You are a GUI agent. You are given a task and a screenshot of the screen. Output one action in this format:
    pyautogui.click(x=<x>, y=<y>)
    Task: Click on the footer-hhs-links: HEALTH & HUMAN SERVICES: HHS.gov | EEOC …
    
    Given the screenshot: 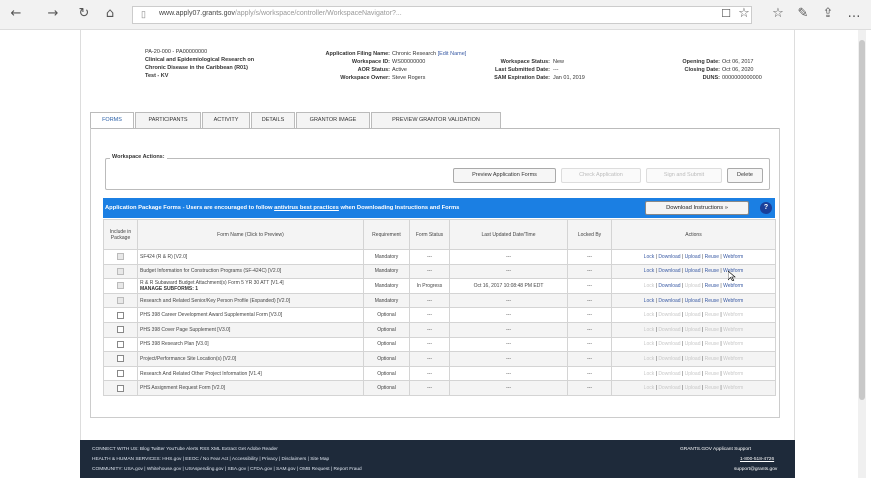 What is the action you would take?
    pyautogui.click(x=210, y=459)
    